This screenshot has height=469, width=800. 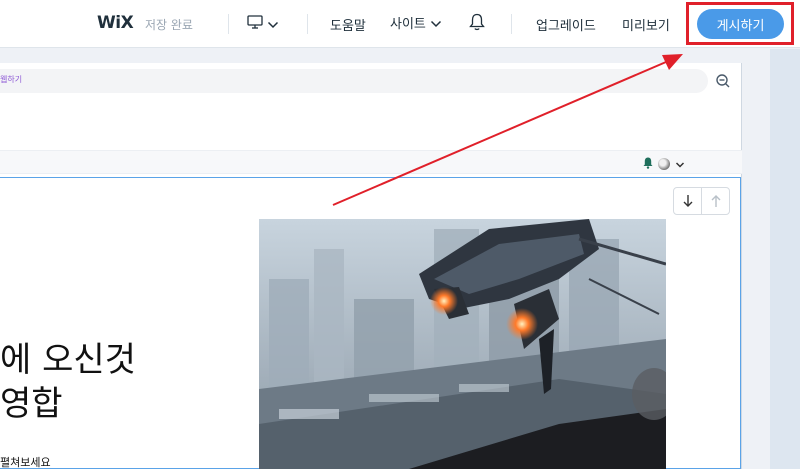 I want to click on member-avatar, so click(x=664, y=163).